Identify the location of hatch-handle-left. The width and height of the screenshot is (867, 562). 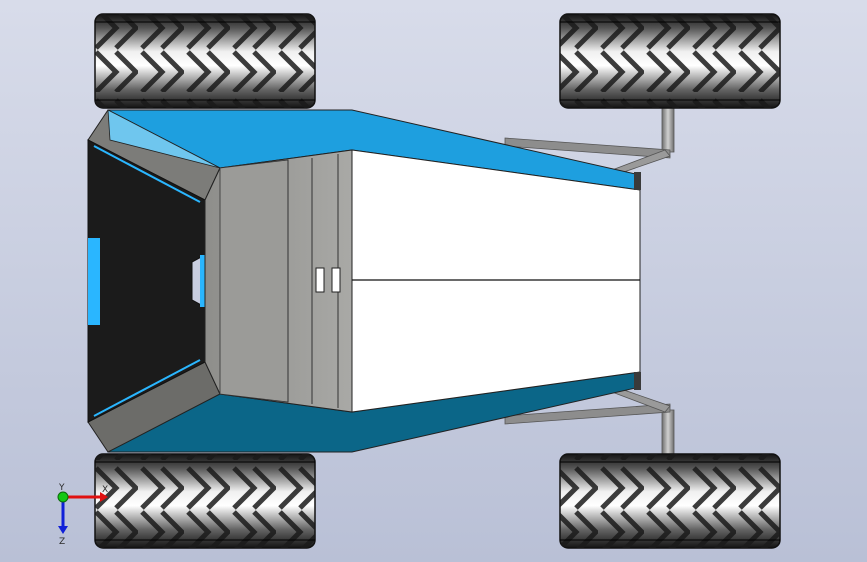
(320, 280).